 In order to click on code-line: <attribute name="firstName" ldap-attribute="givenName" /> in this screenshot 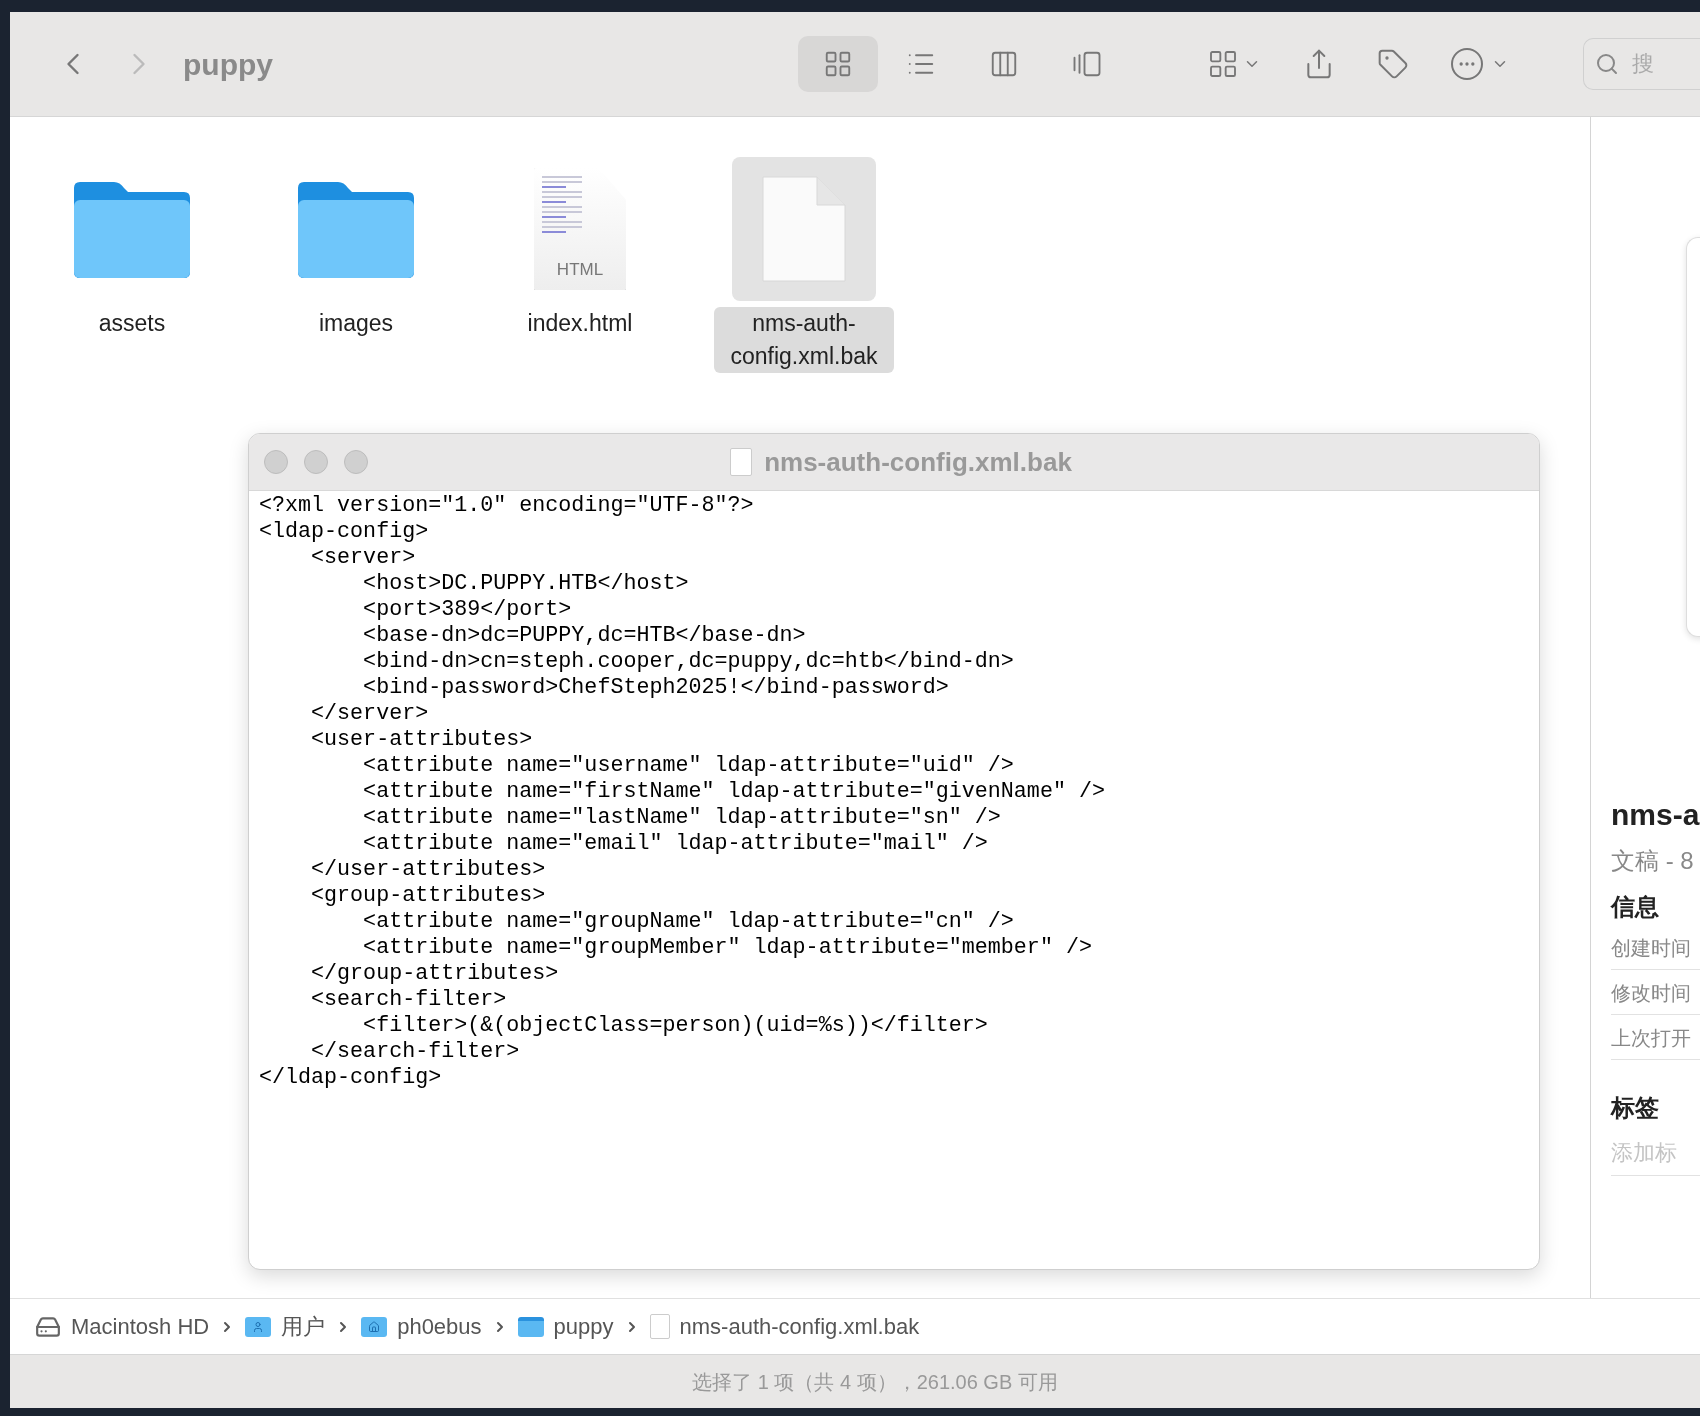, I will do `click(733, 792)`.